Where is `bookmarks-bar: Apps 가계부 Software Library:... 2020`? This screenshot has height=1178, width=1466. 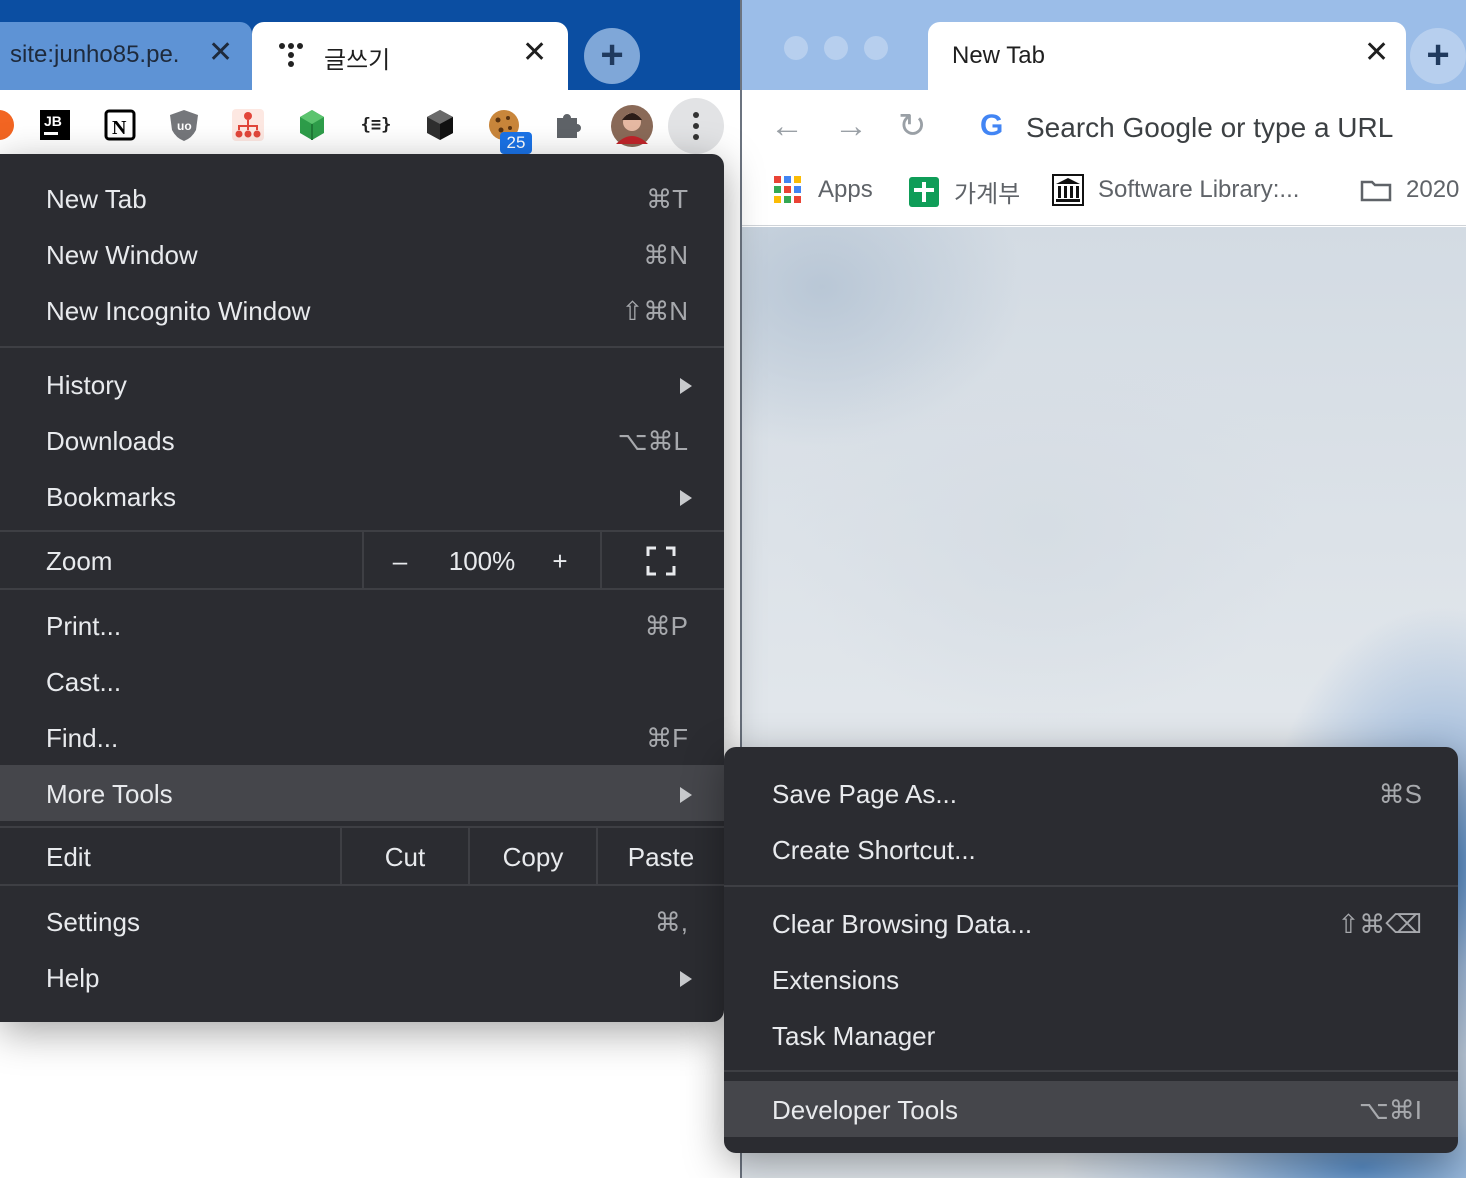
bookmarks-bar: Apps 가계부 Software Library:... 2020 is located at coordinates (1104, 194).